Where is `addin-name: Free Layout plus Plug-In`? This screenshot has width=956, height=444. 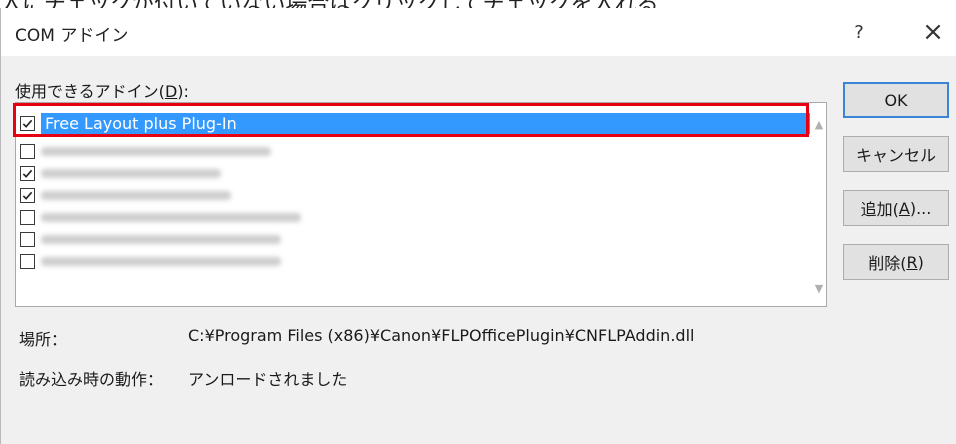
addin-name: Free Layout plus Plug-In is located at coordinates (425, 123).